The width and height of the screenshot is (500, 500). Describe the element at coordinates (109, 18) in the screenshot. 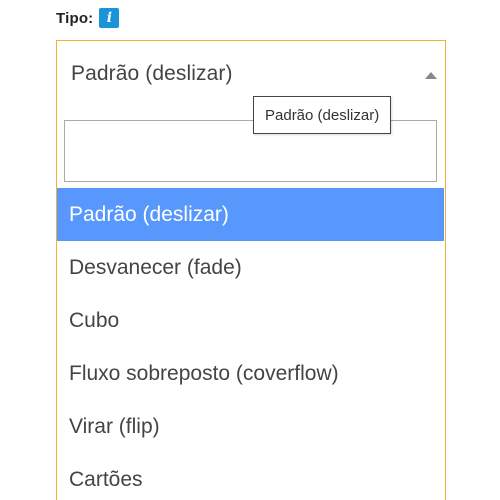

I see `info-icon: i` at that location.